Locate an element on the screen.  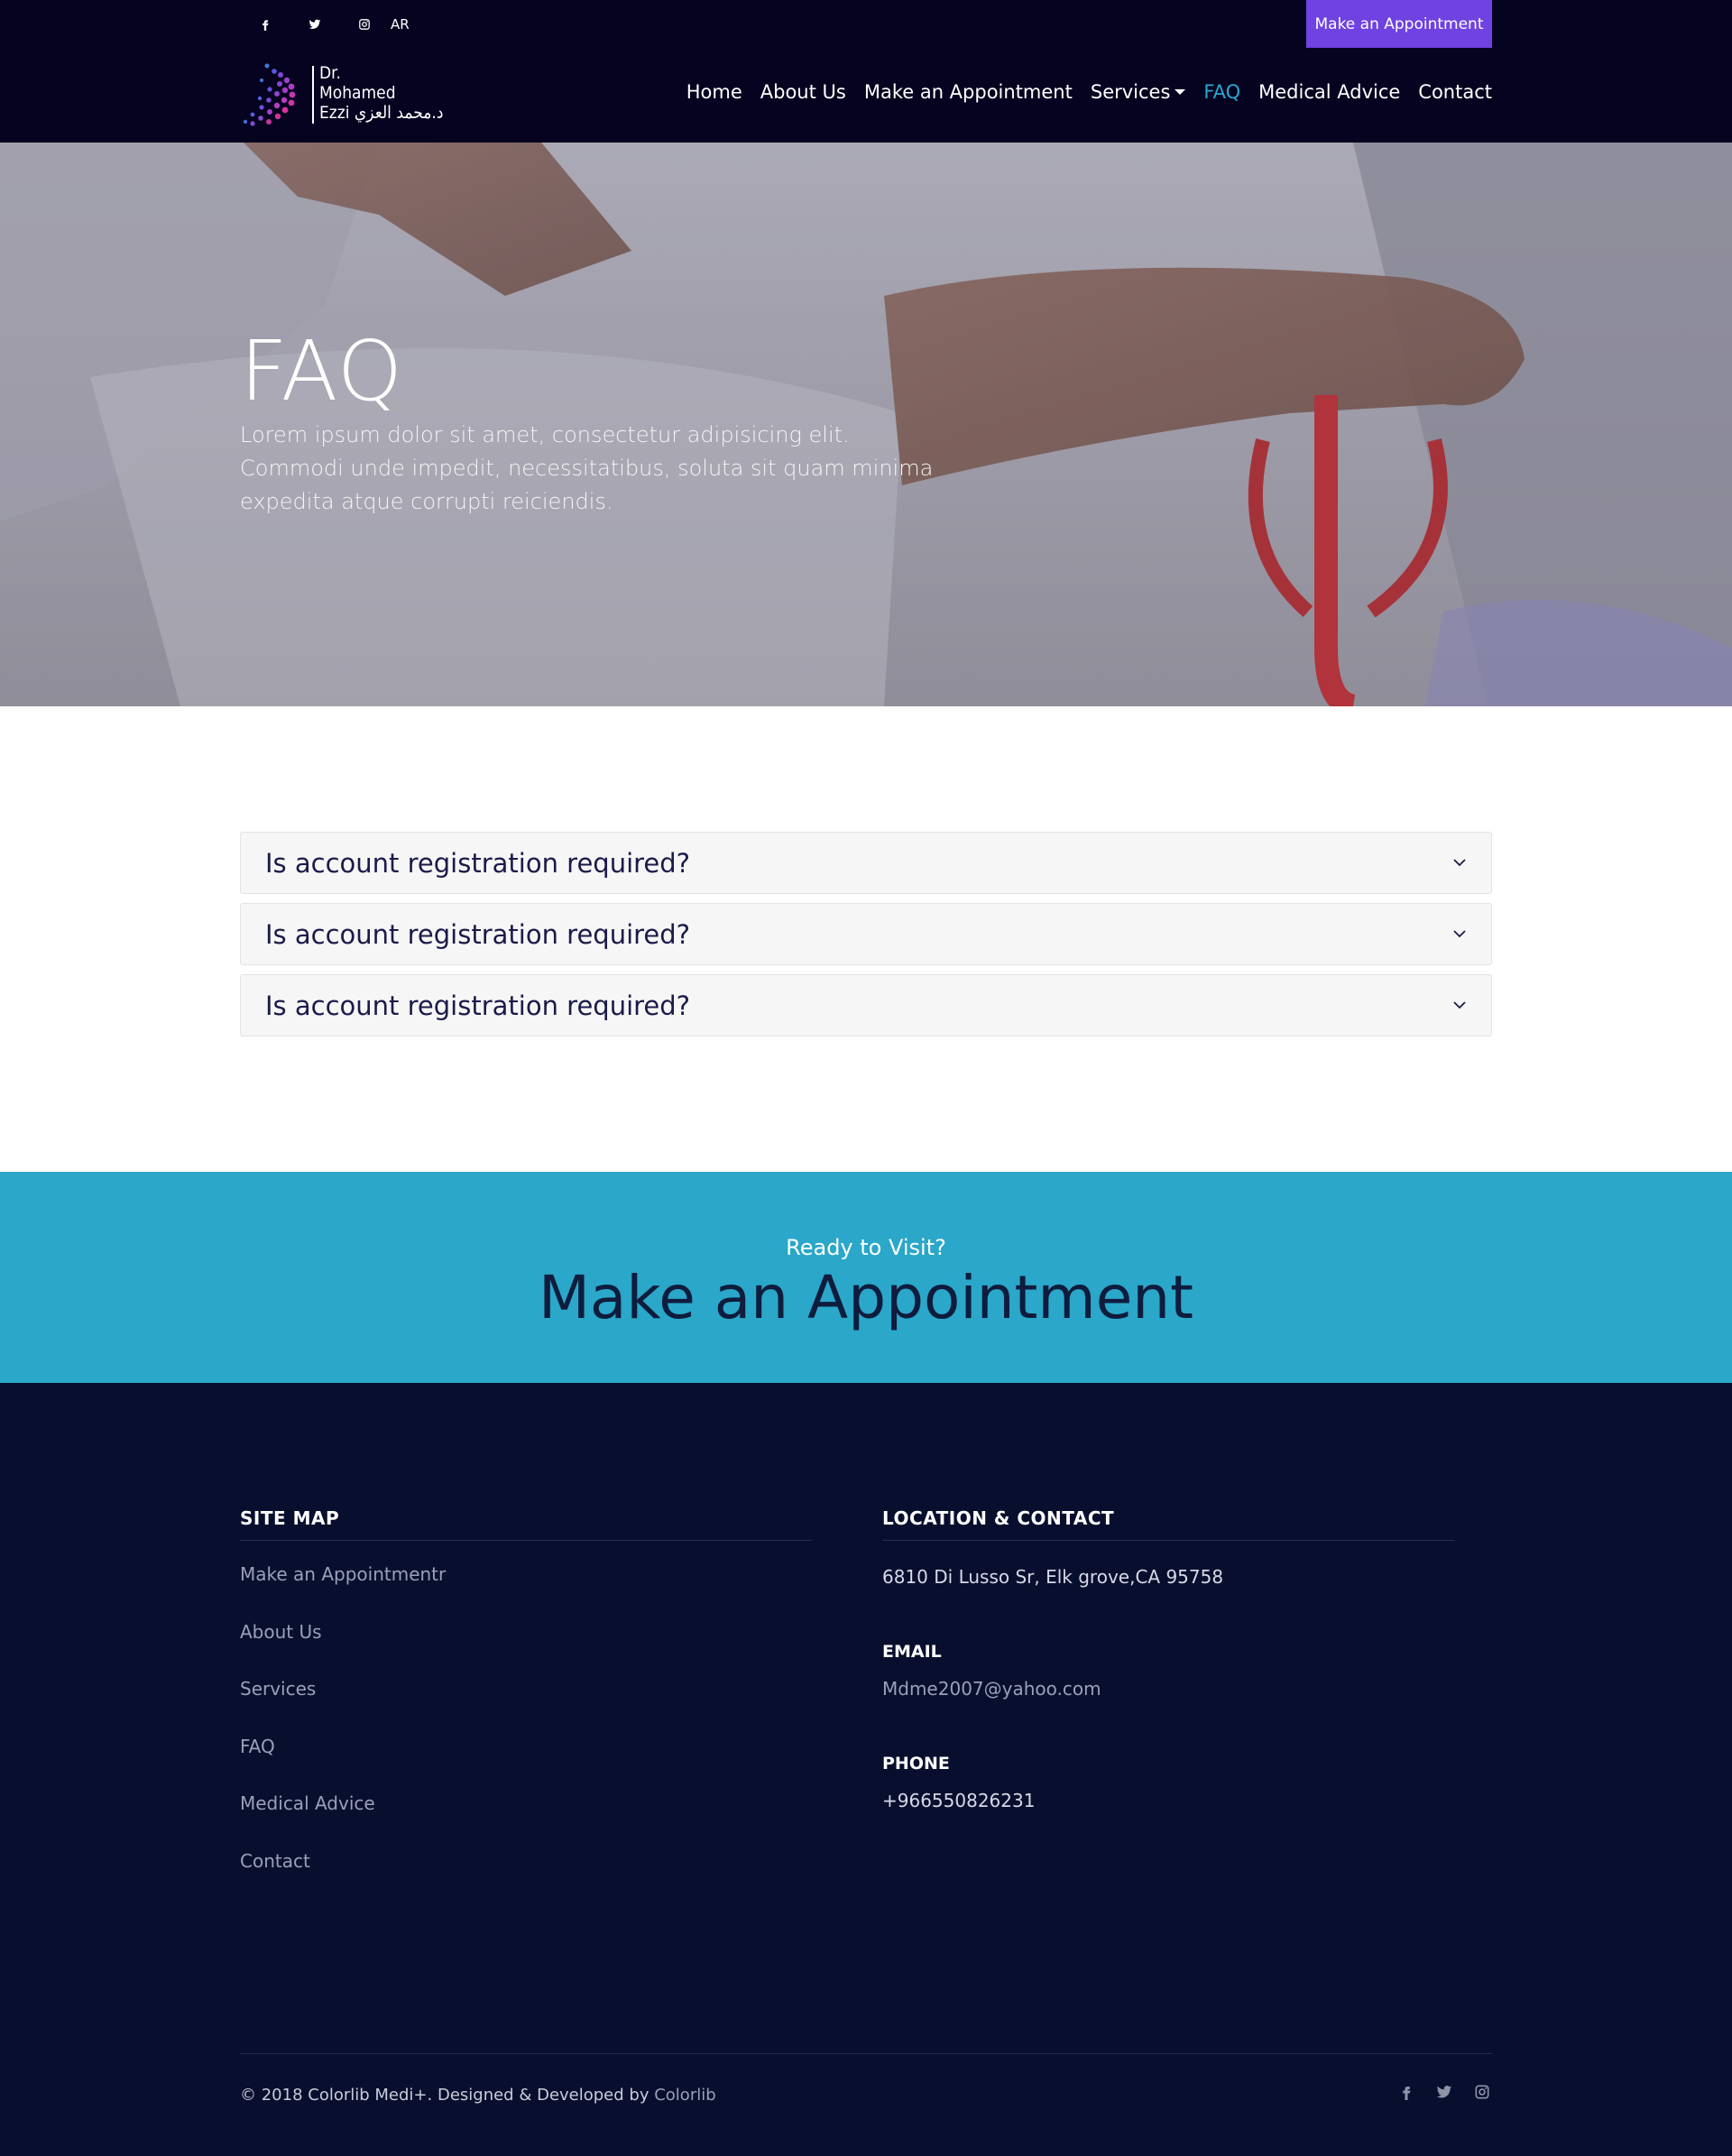
logo-mark-icon is located at coordinates (269, 94).